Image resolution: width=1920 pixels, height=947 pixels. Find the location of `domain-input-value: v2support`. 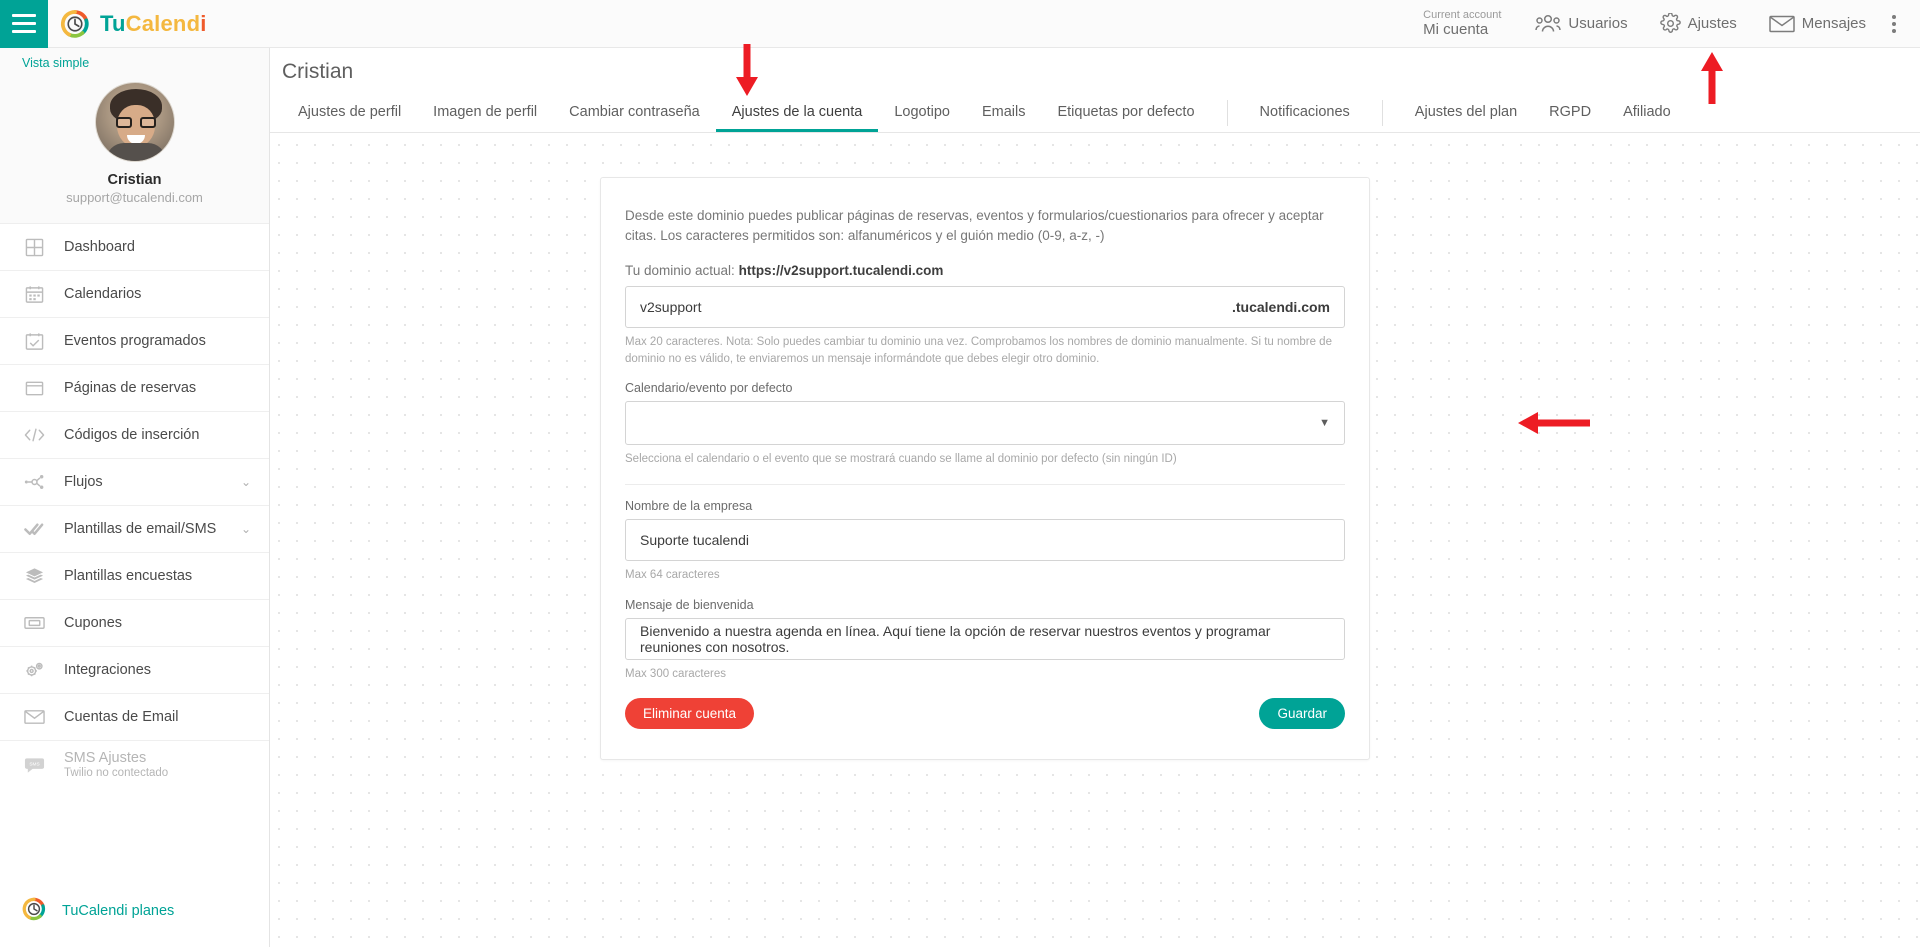

domain-input-value: v2support is located at coordinates (671, 307).